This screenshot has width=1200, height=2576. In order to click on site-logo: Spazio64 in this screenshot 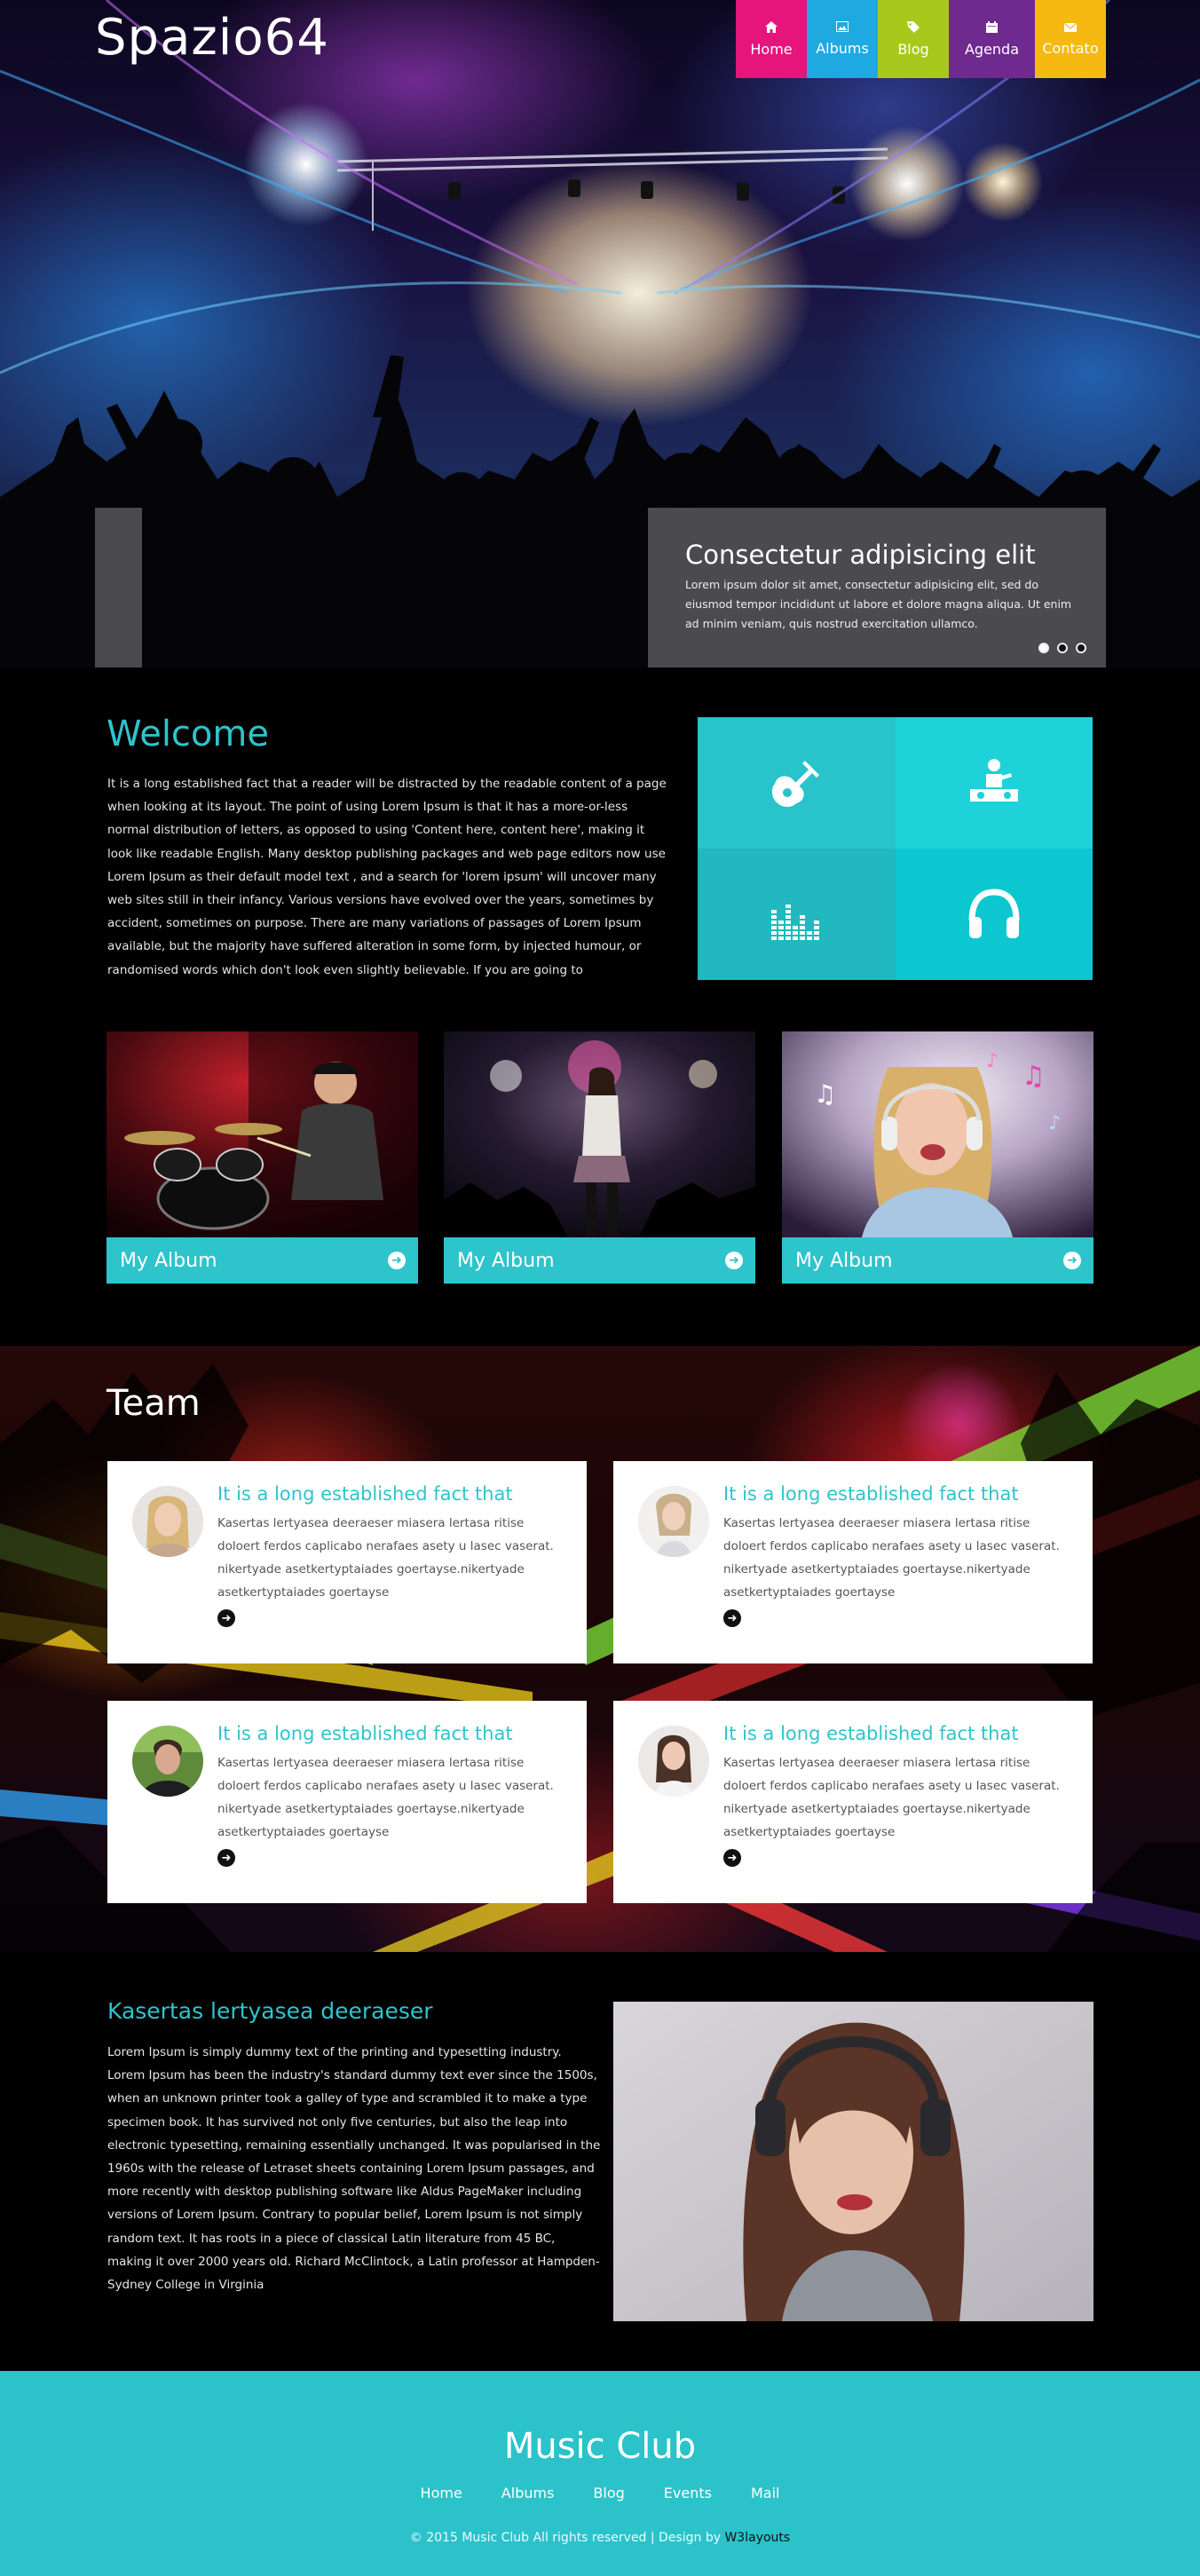, I will do `click(212, 38)`.